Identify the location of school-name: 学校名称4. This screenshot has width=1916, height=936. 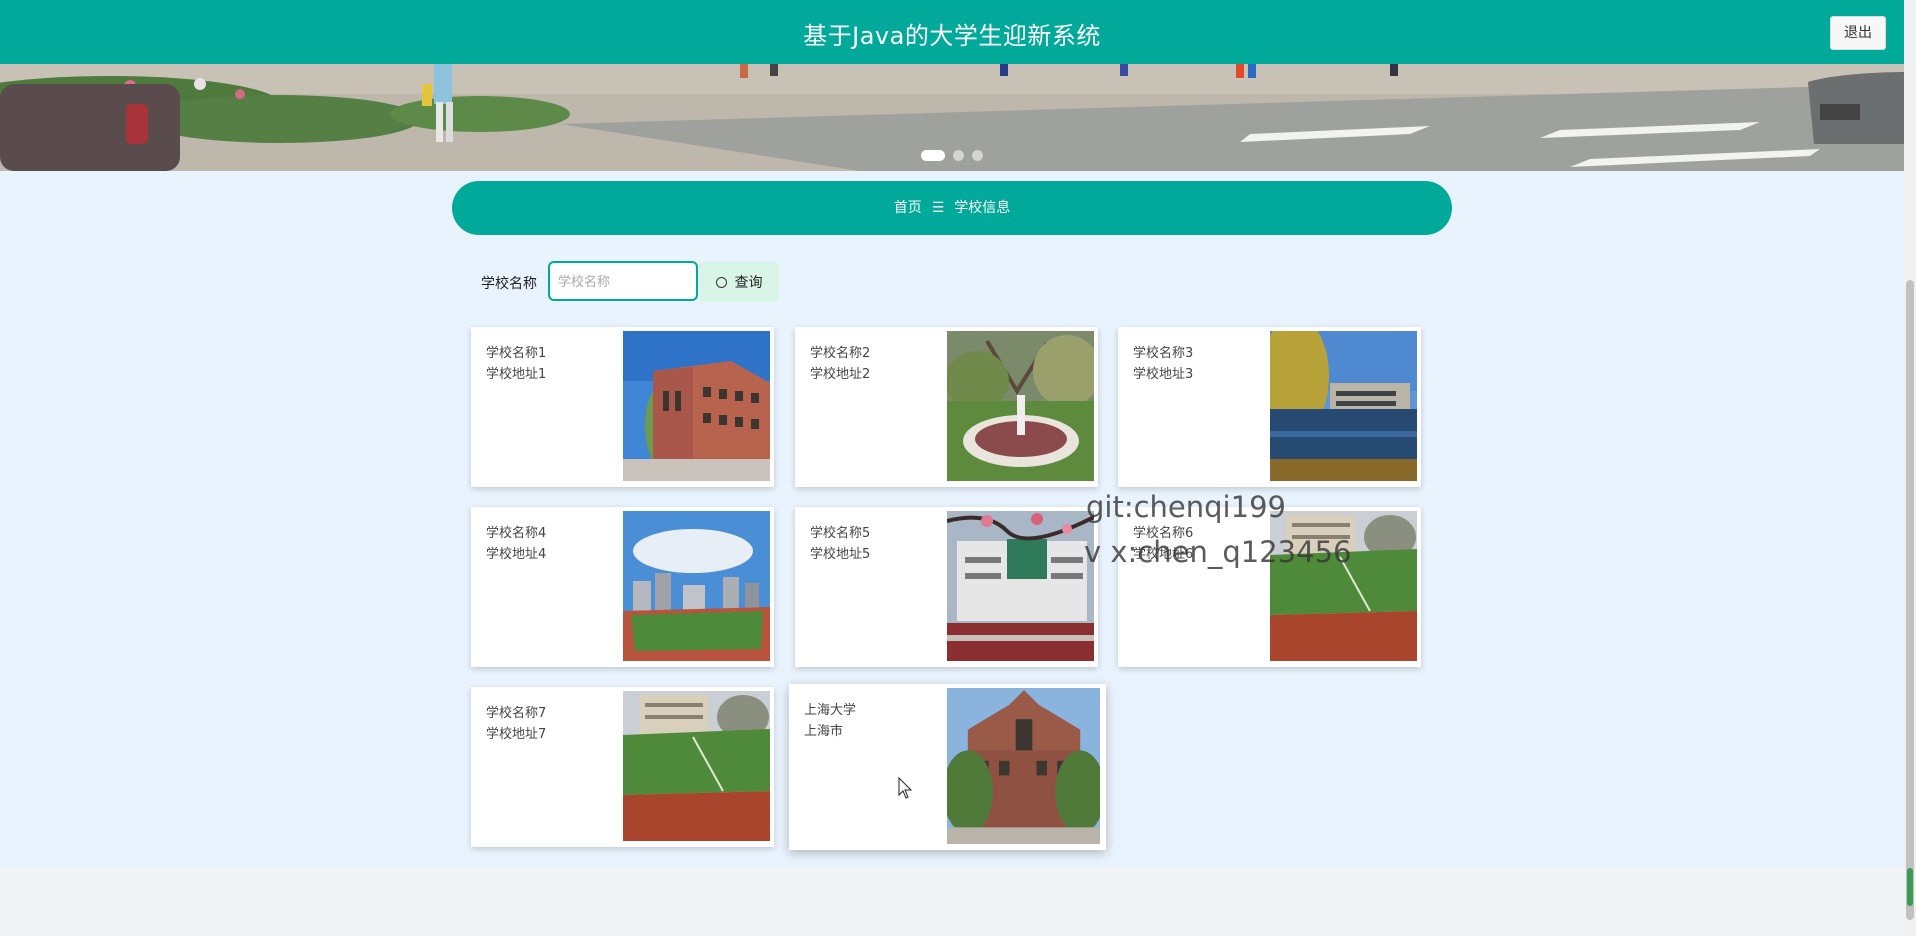
(516, 533).